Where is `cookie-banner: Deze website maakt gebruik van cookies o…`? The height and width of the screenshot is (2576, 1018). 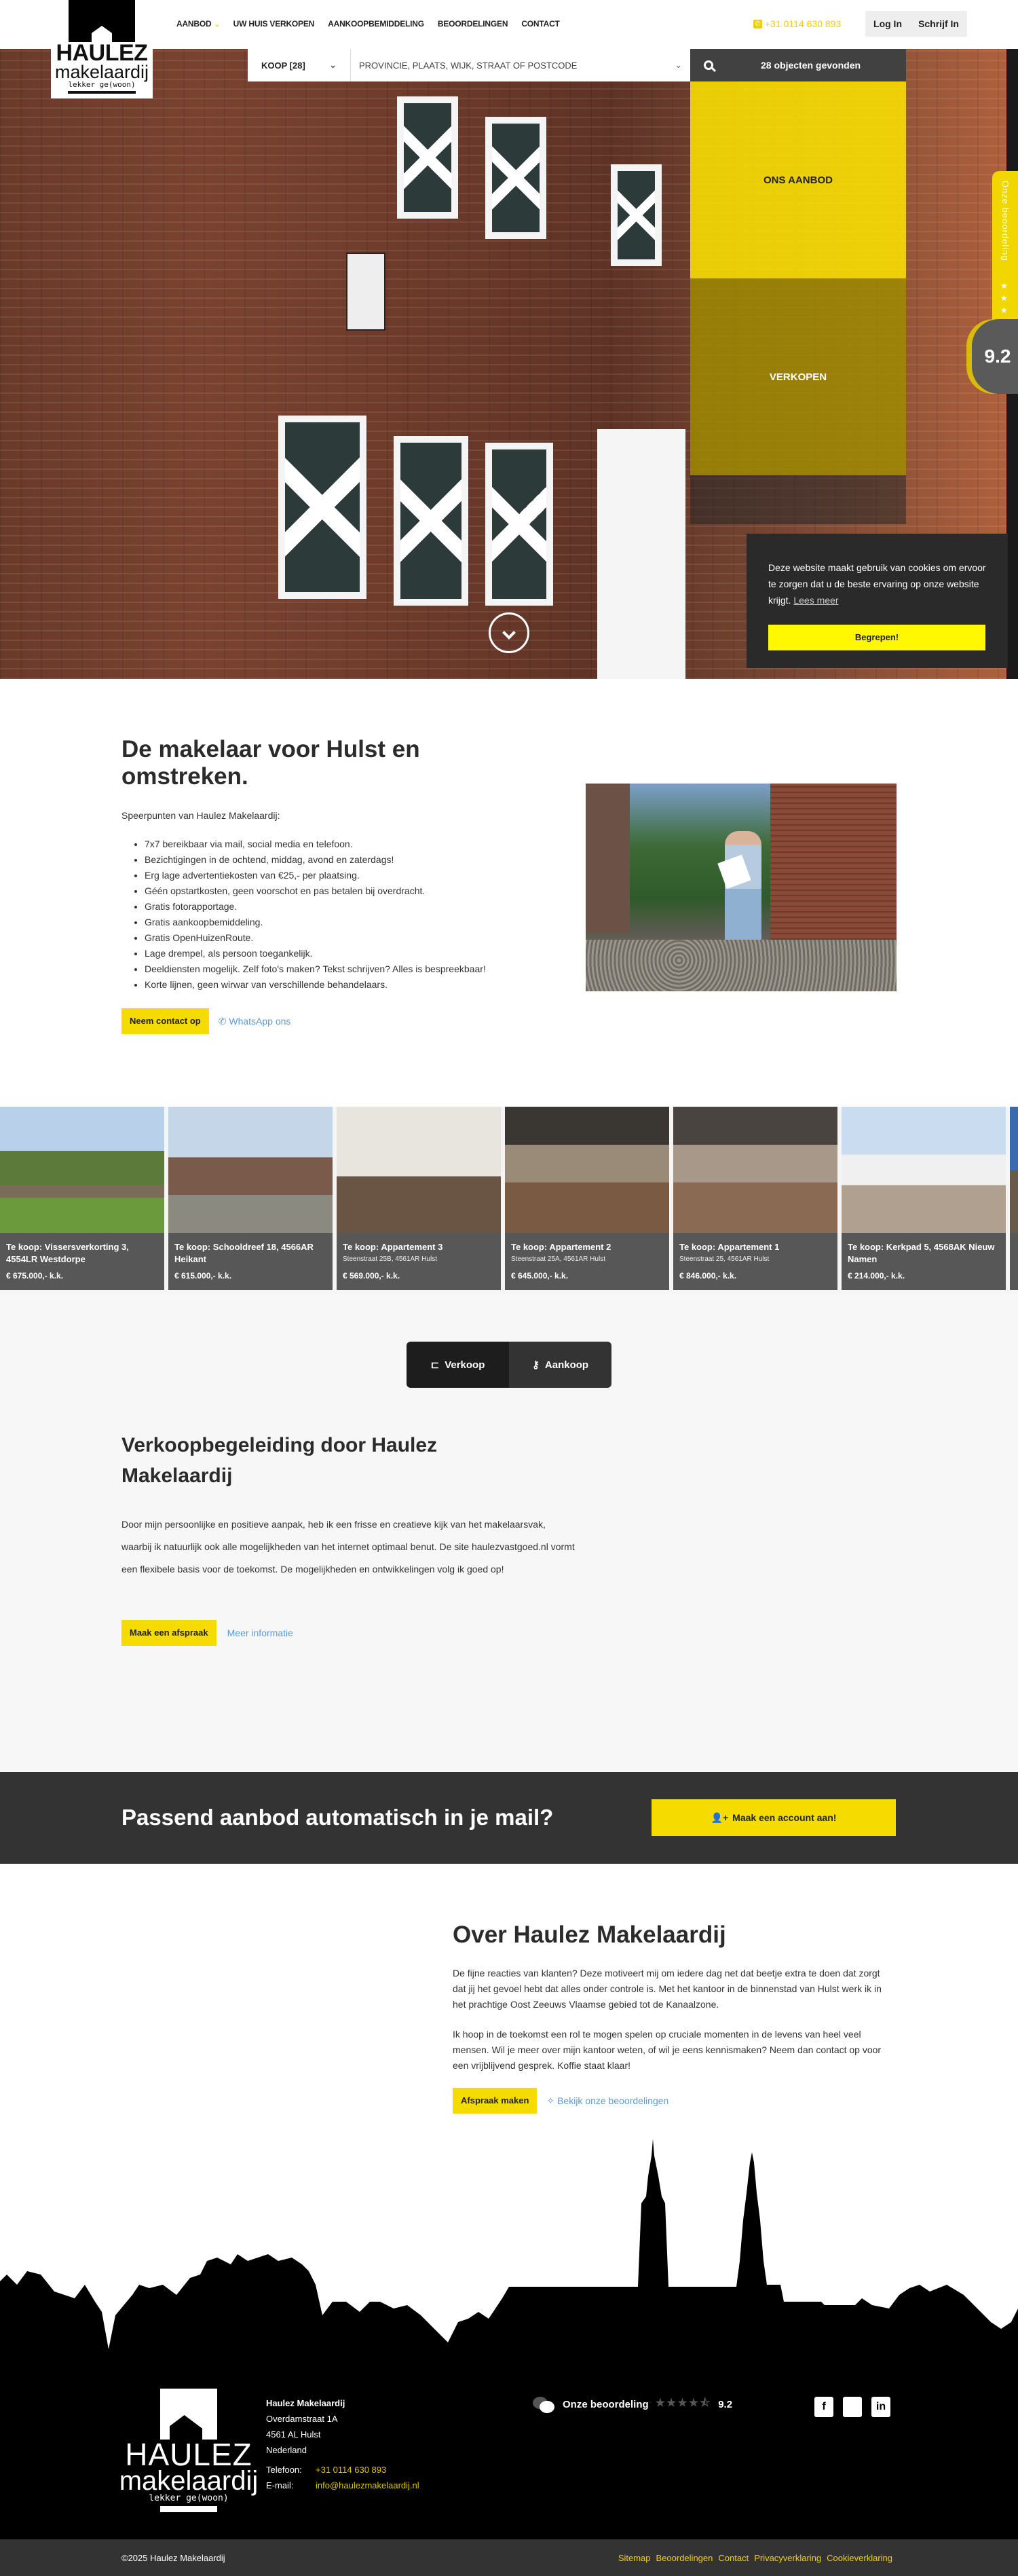
cookie-banner: Deze website maakt gebruik van cookies o… is located at coordinates (877, 601).